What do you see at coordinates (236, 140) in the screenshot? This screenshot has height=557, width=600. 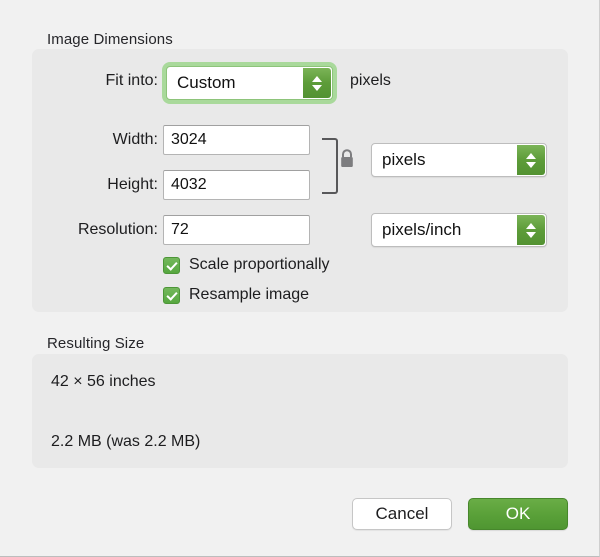 I see `width-input` at bounding box center [236, 140].